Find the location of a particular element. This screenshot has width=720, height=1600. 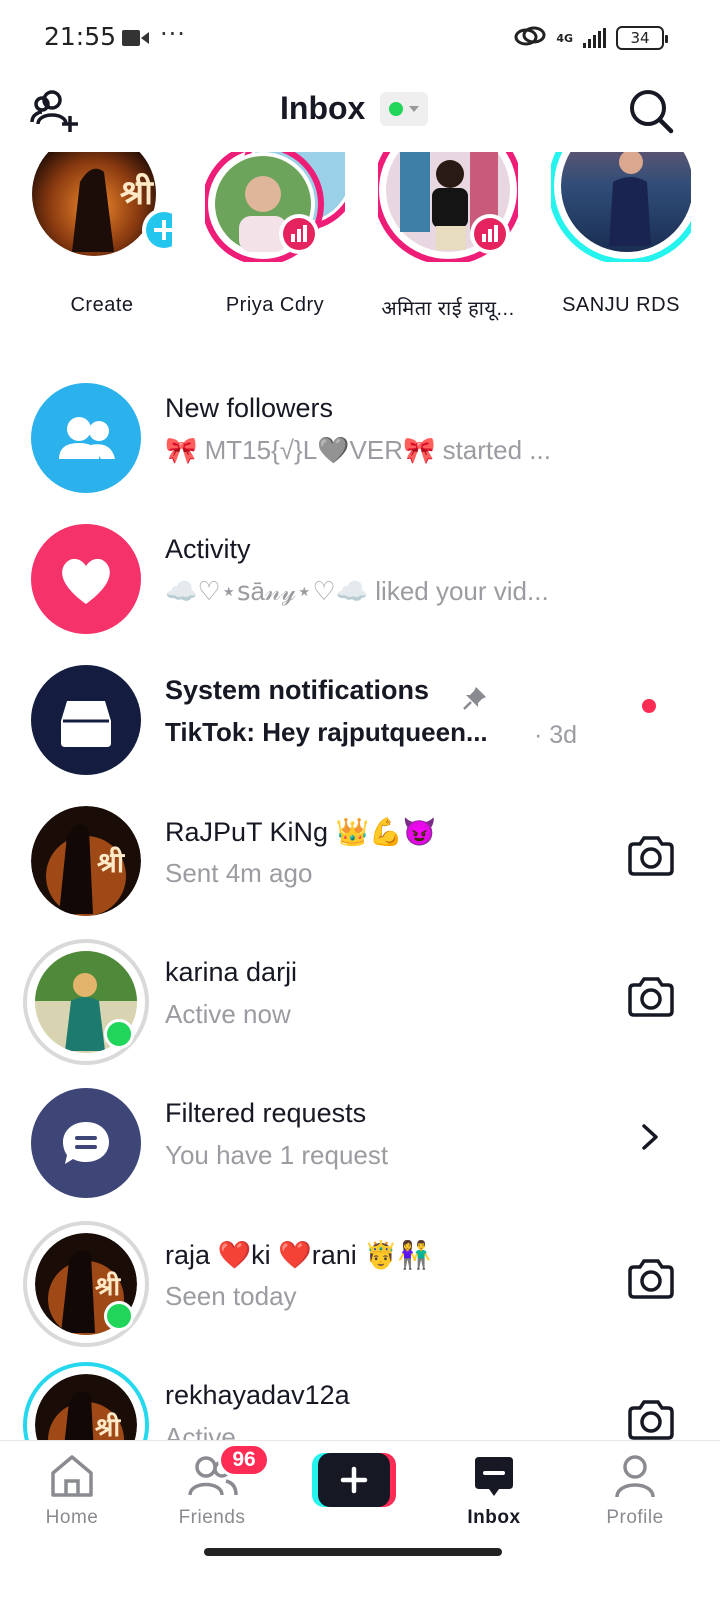

row-title: karina darji is located at coordinates (231, 972).